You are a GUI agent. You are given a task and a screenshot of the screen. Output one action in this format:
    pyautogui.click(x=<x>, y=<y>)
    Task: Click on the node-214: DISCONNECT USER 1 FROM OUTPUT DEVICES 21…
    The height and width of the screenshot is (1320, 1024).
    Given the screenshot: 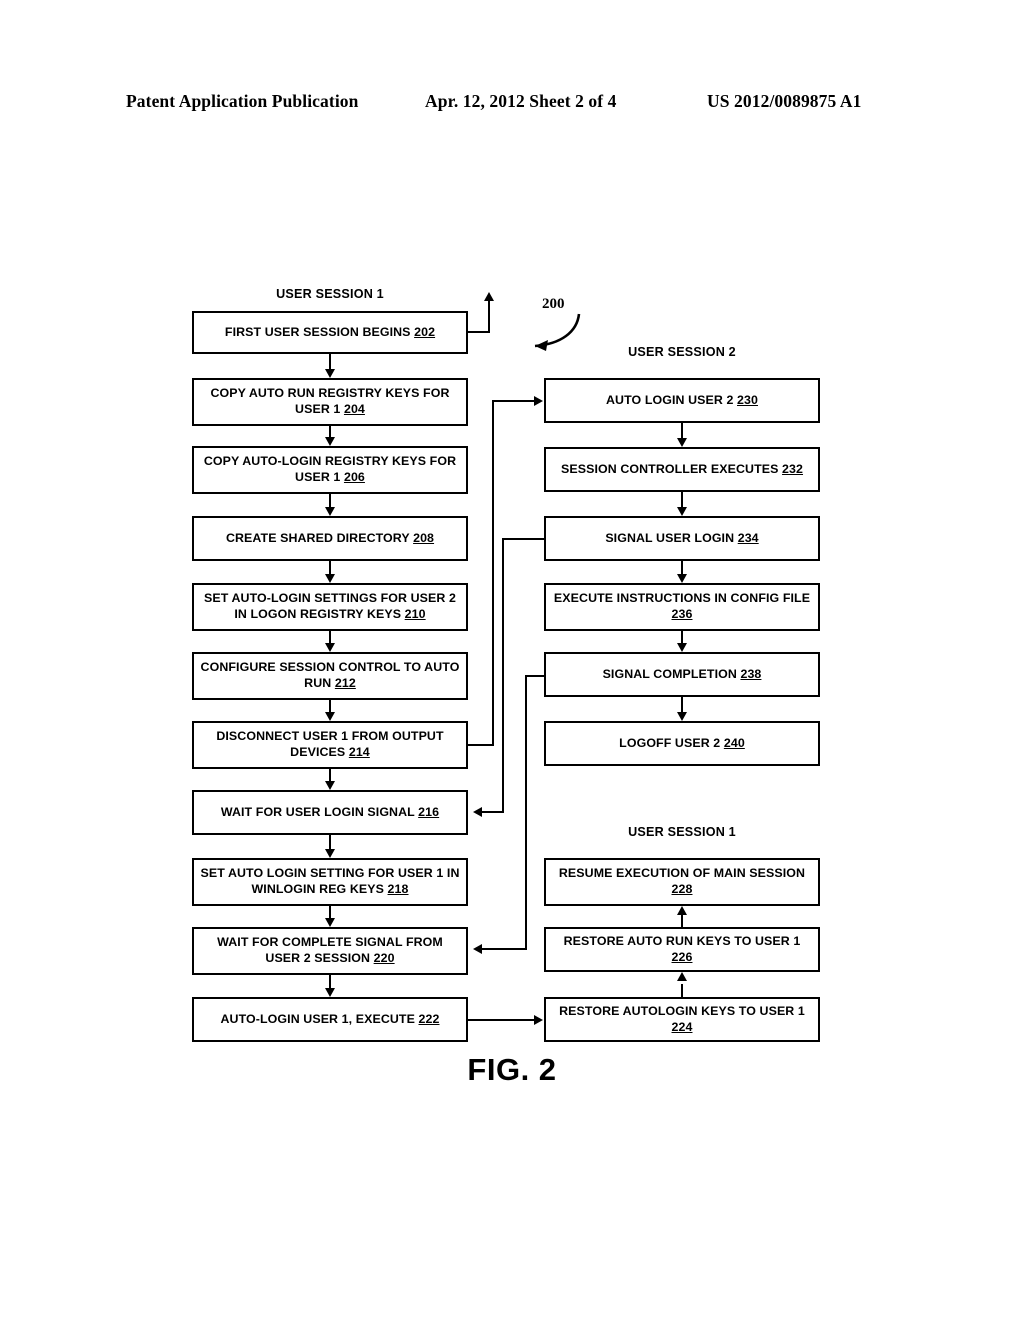 What is the action you would take?
    pyautogui.click(x=330, y=745)
    